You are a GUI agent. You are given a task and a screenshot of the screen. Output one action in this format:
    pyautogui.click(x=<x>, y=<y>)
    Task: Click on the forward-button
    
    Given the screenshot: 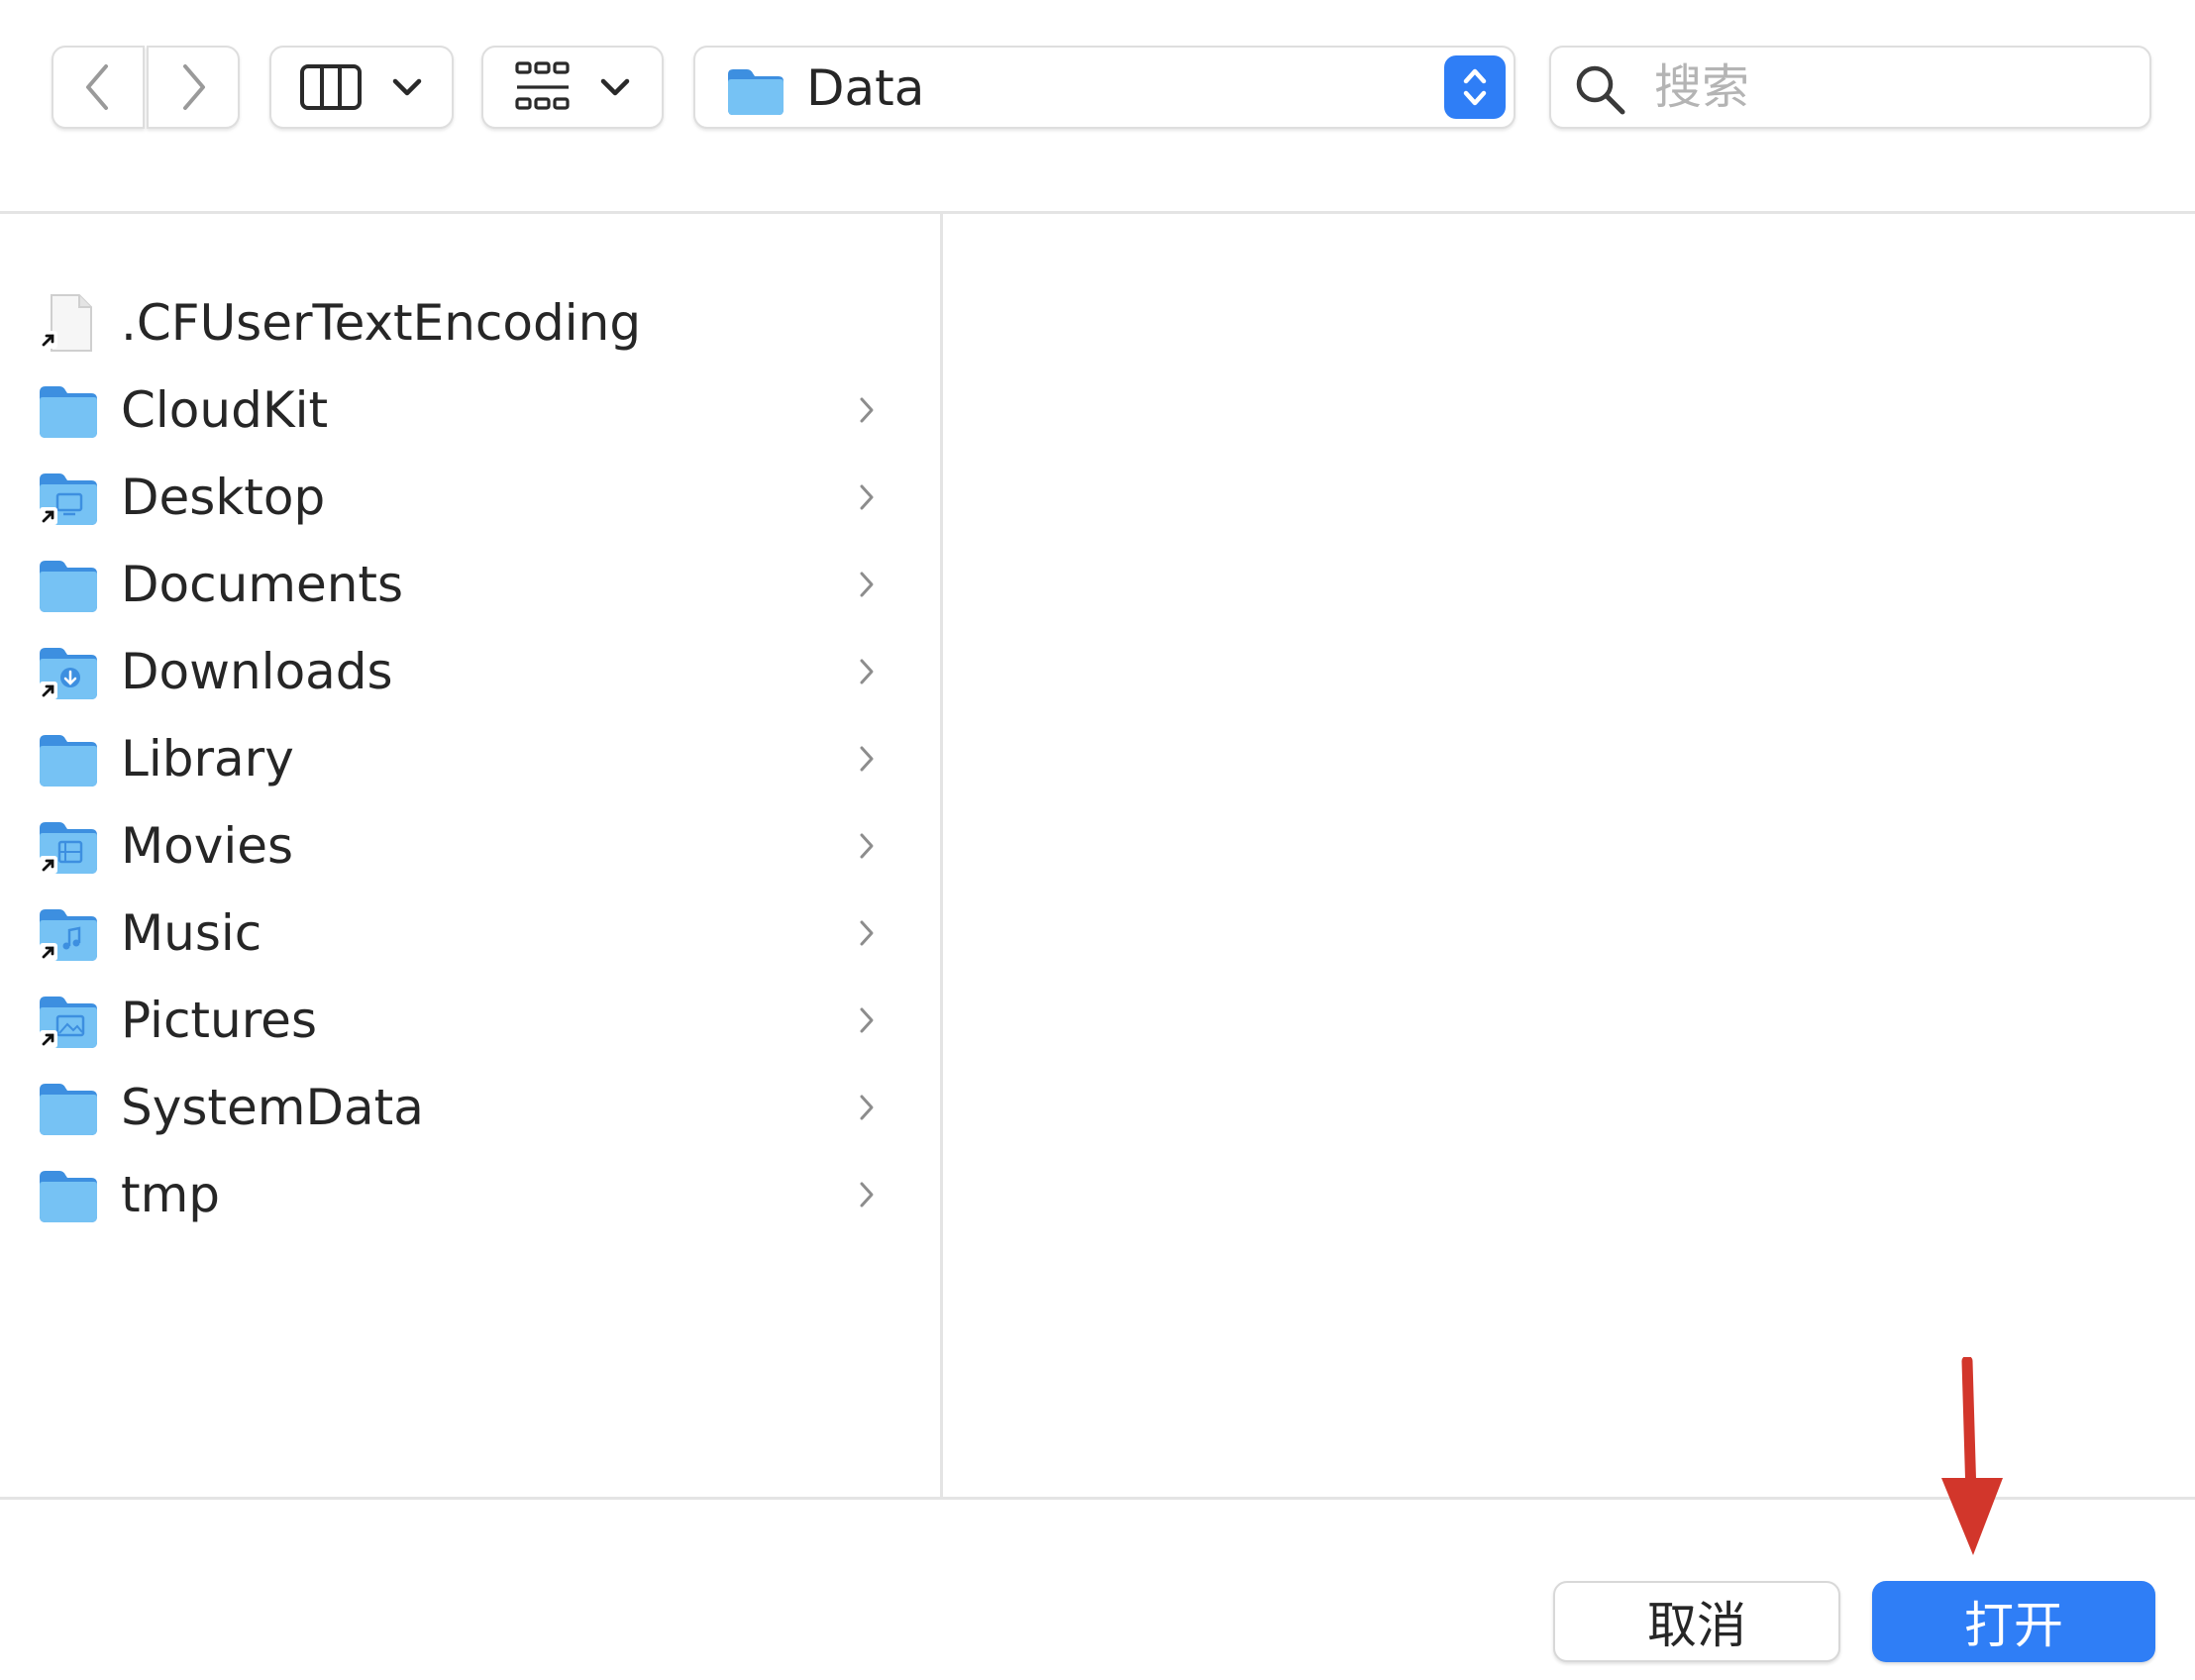 What is the action you would take?
    pyautogui.click(x=193, y=87)
    